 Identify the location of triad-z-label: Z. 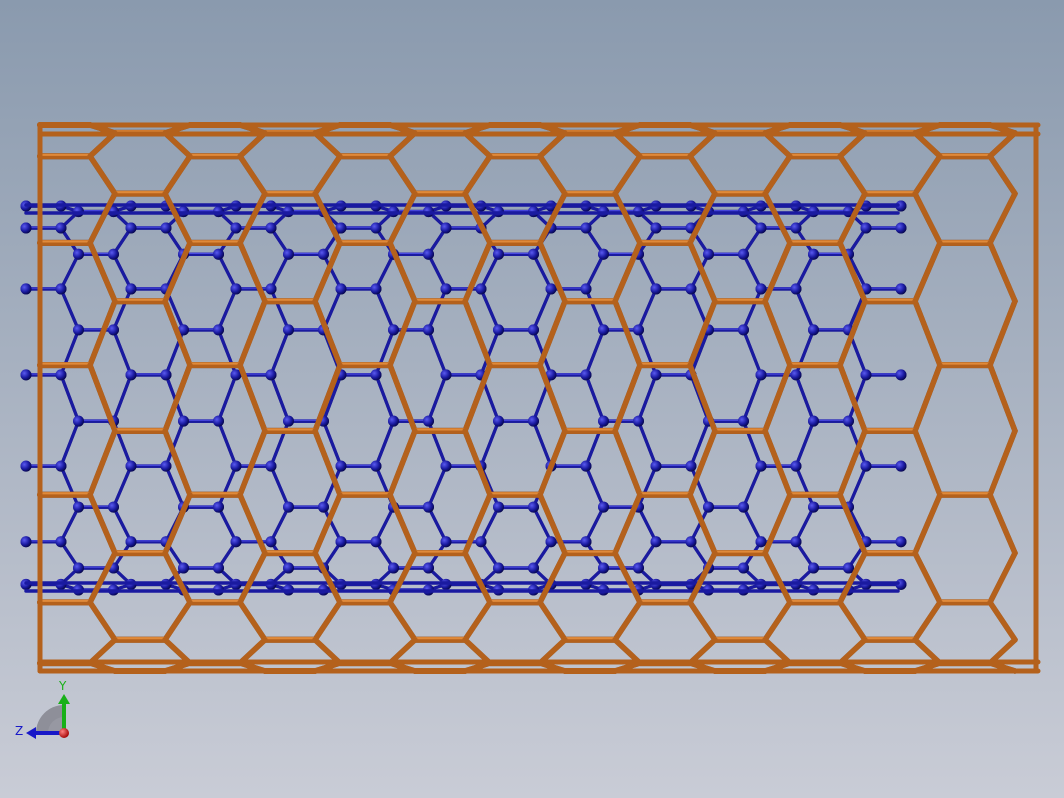
(19, 731).